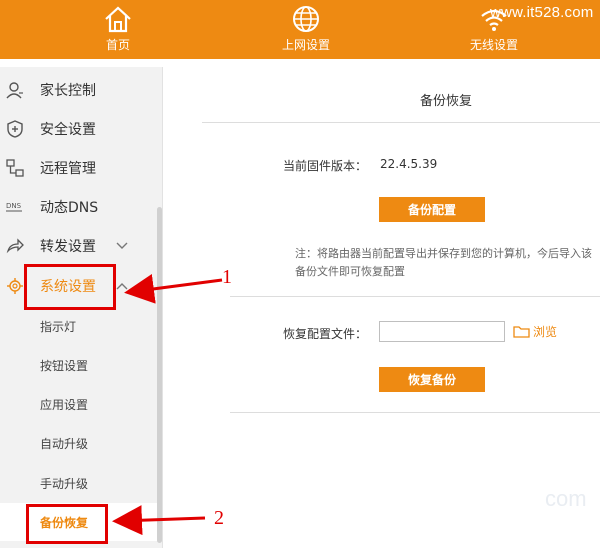 The image size is (600, 548). What do you see at coordinates (542, 12) in the screenshot?
I see `site-watermark: www.it528.com` at bounding box center [542, 12].